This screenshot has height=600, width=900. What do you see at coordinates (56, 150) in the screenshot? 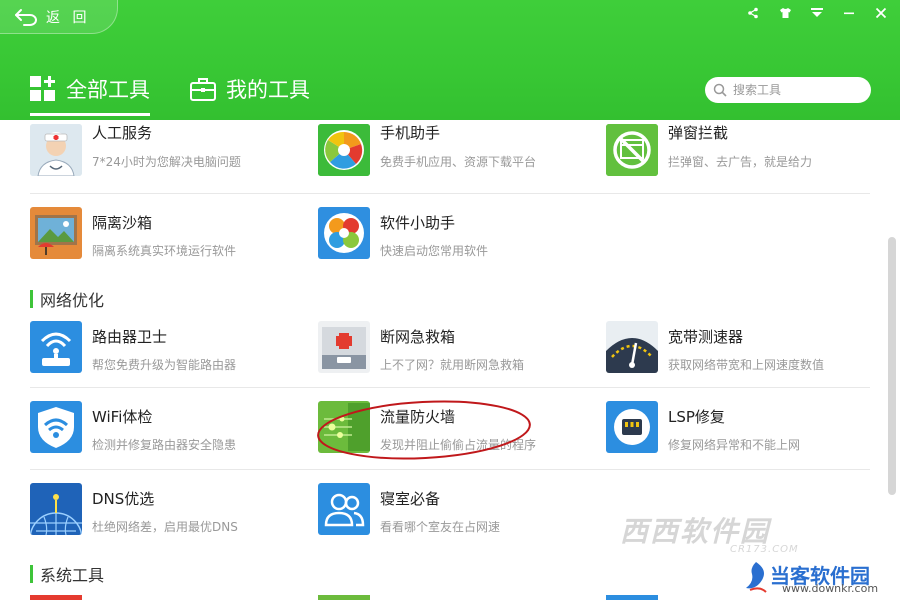
I see `doctor-icon` at bounding box center [56, 150].